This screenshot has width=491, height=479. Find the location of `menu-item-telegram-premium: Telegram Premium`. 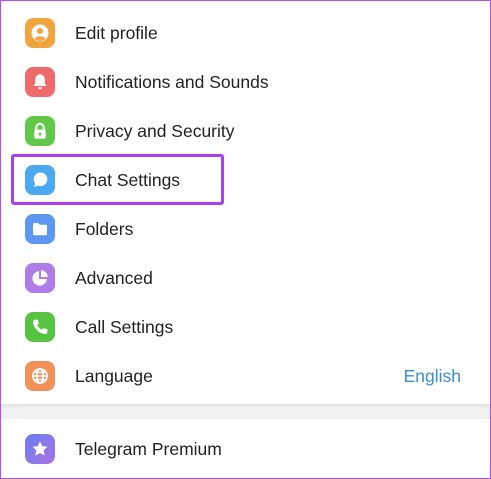

menu-item-telegram-premium: Telegram Premium is located at coordinates (245, 449).